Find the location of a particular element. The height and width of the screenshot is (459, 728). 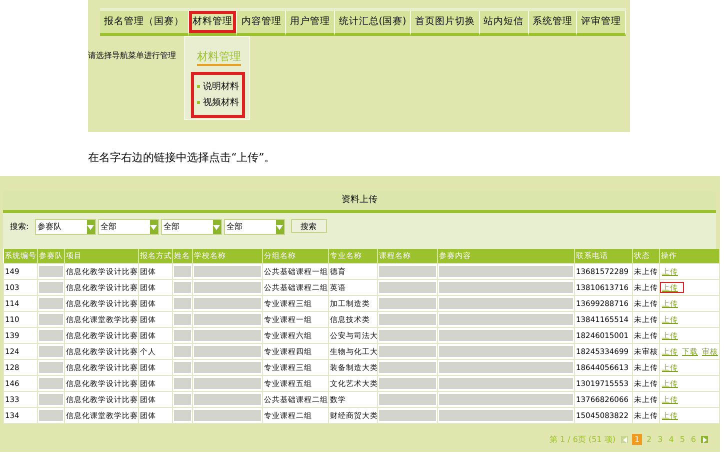

menu-item: 视频材料 is located at coordinates (219, 102).